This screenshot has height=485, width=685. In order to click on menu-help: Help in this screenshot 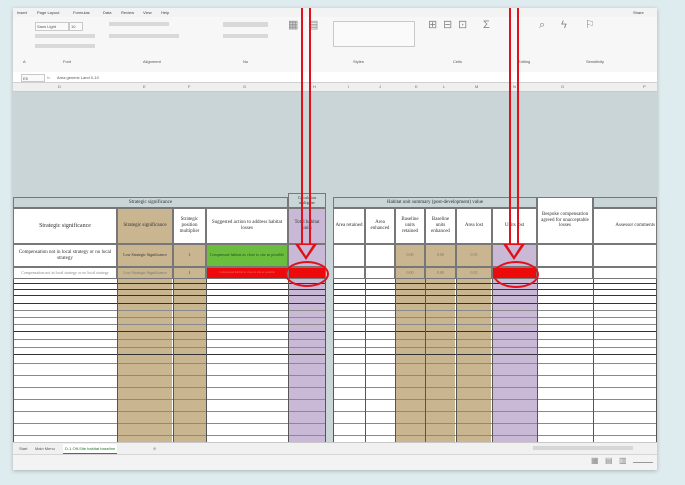, I will do `click(165, 12)`.